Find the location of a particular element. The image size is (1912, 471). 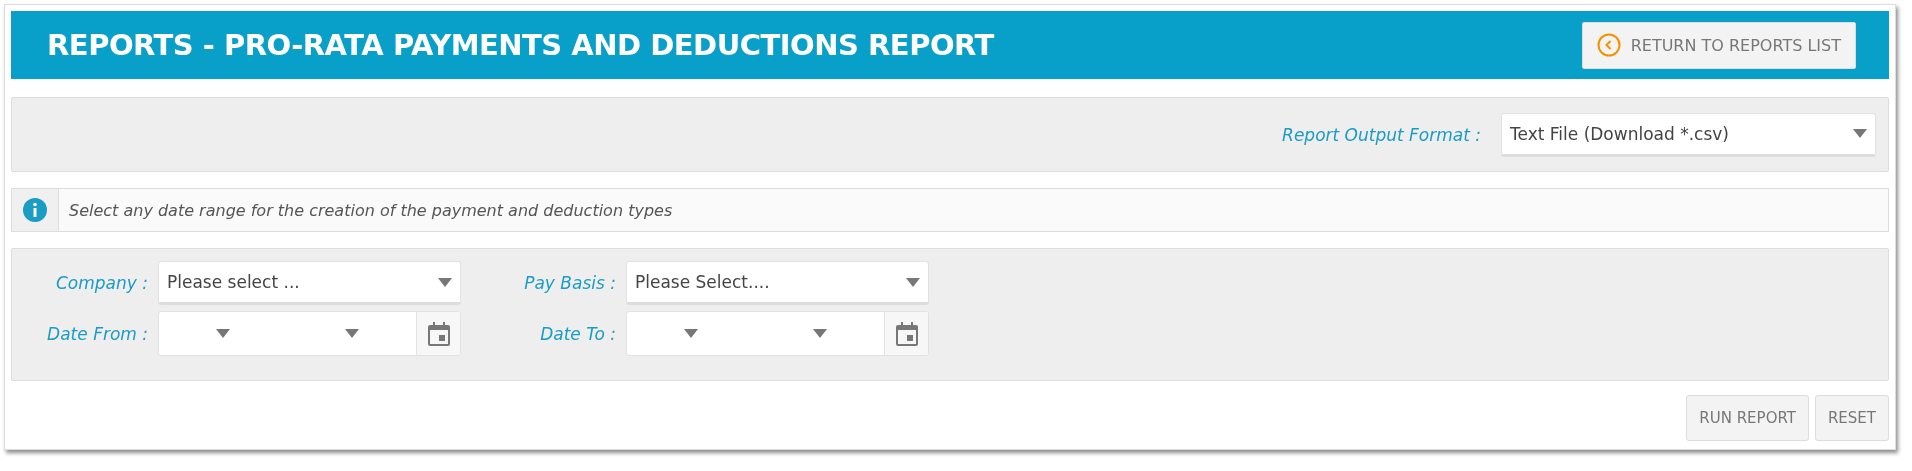

action-button: RUN REPORT is located at coordinates (1747, 418).